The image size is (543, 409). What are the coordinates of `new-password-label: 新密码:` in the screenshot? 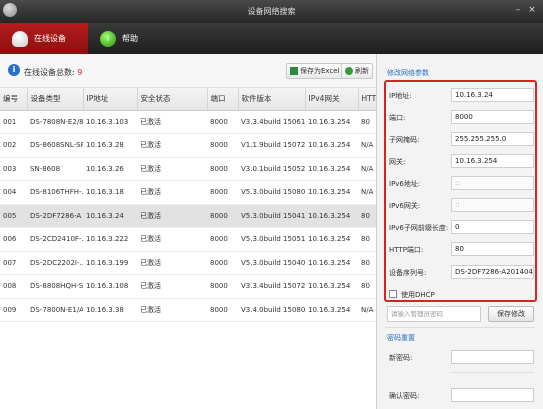 It's located at (401, 358).